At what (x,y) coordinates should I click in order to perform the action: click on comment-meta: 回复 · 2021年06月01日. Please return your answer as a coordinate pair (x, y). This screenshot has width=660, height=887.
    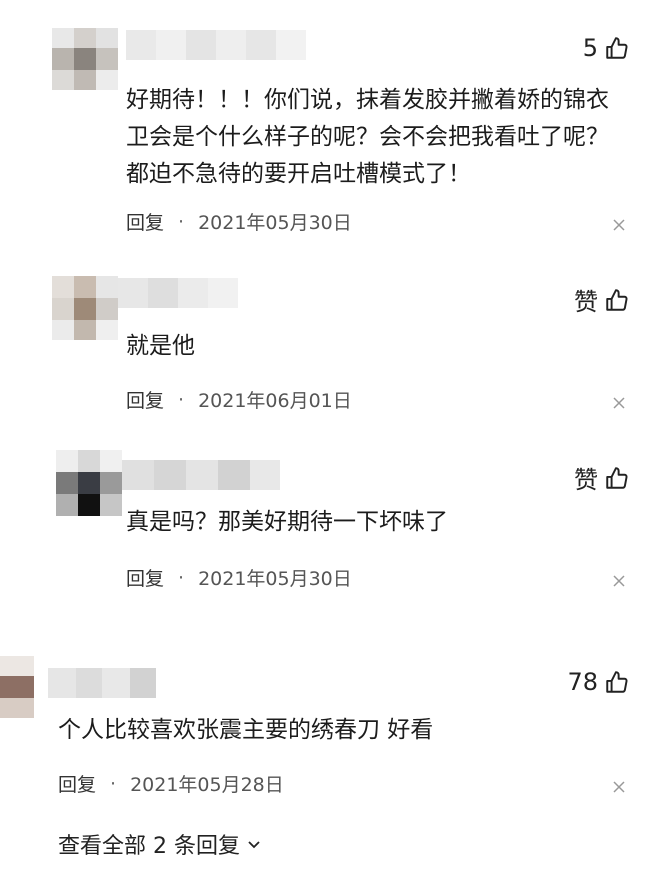
    Looking at the image, I should click on (239, 399).